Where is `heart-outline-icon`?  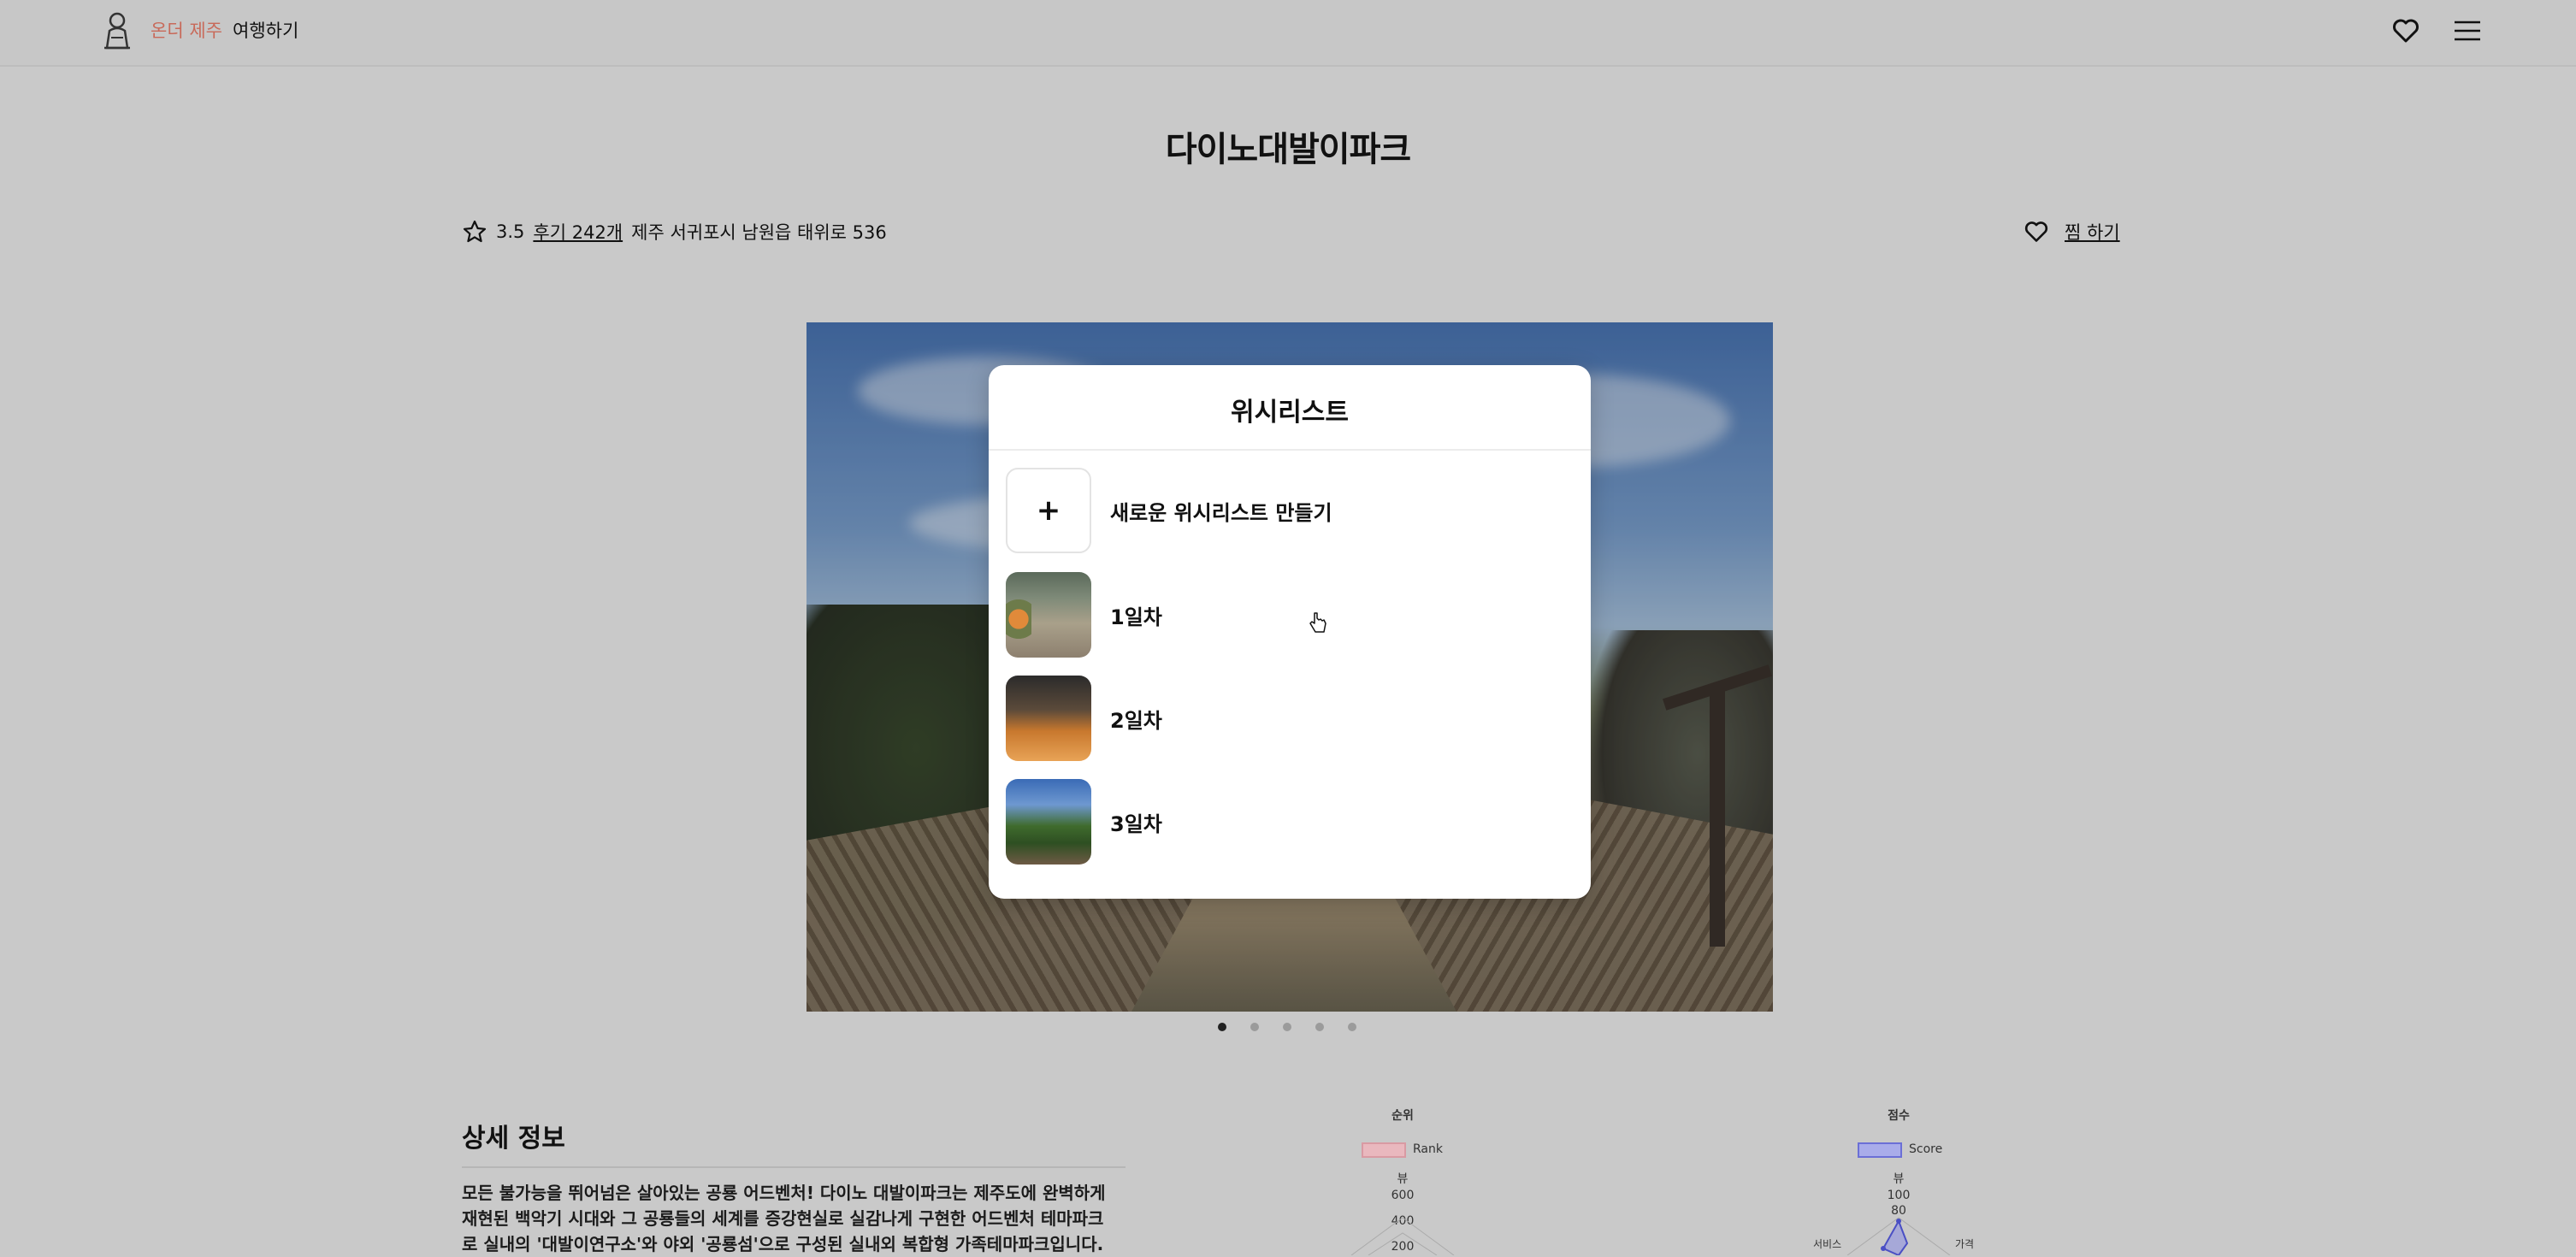
heart-outline-icon is located at coordinates (2036, 231).